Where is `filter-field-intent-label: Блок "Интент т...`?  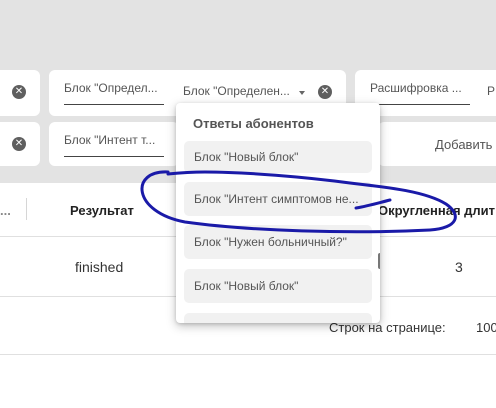
filter-field-intent-label: Блок "Интент т... is located at coordinates (113, 140).